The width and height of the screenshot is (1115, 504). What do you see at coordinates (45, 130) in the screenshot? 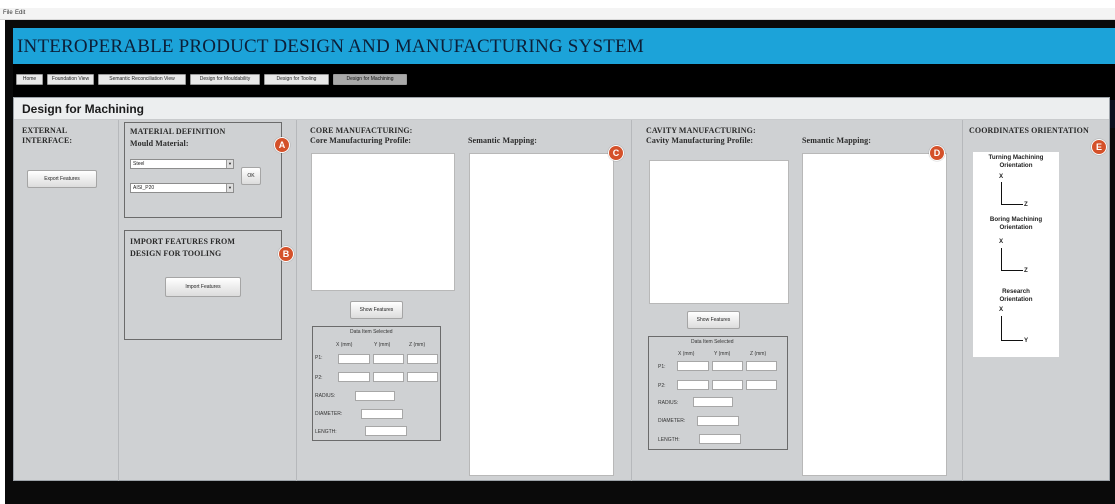
I see `external-heading-1: EXTERNAL` at bounding box center [45, 130].